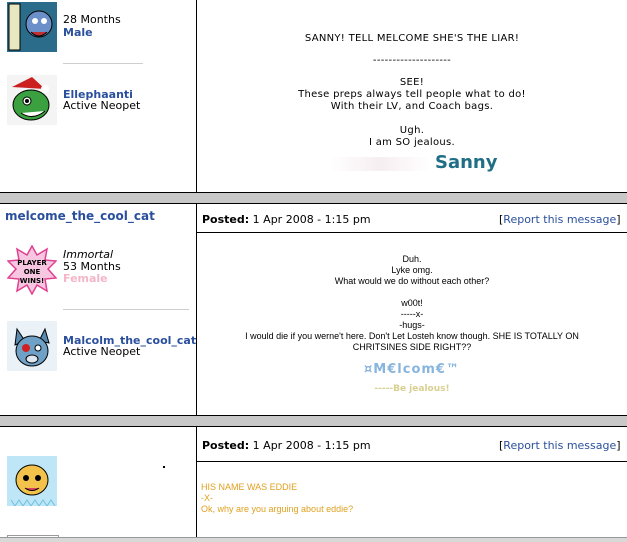 The height and width of the screenshot is (542, 627). What do you see at coordinates (466, 162) in the screenshot?
I see `signature-sanny: Sanny` at bounding box center [466, 162].